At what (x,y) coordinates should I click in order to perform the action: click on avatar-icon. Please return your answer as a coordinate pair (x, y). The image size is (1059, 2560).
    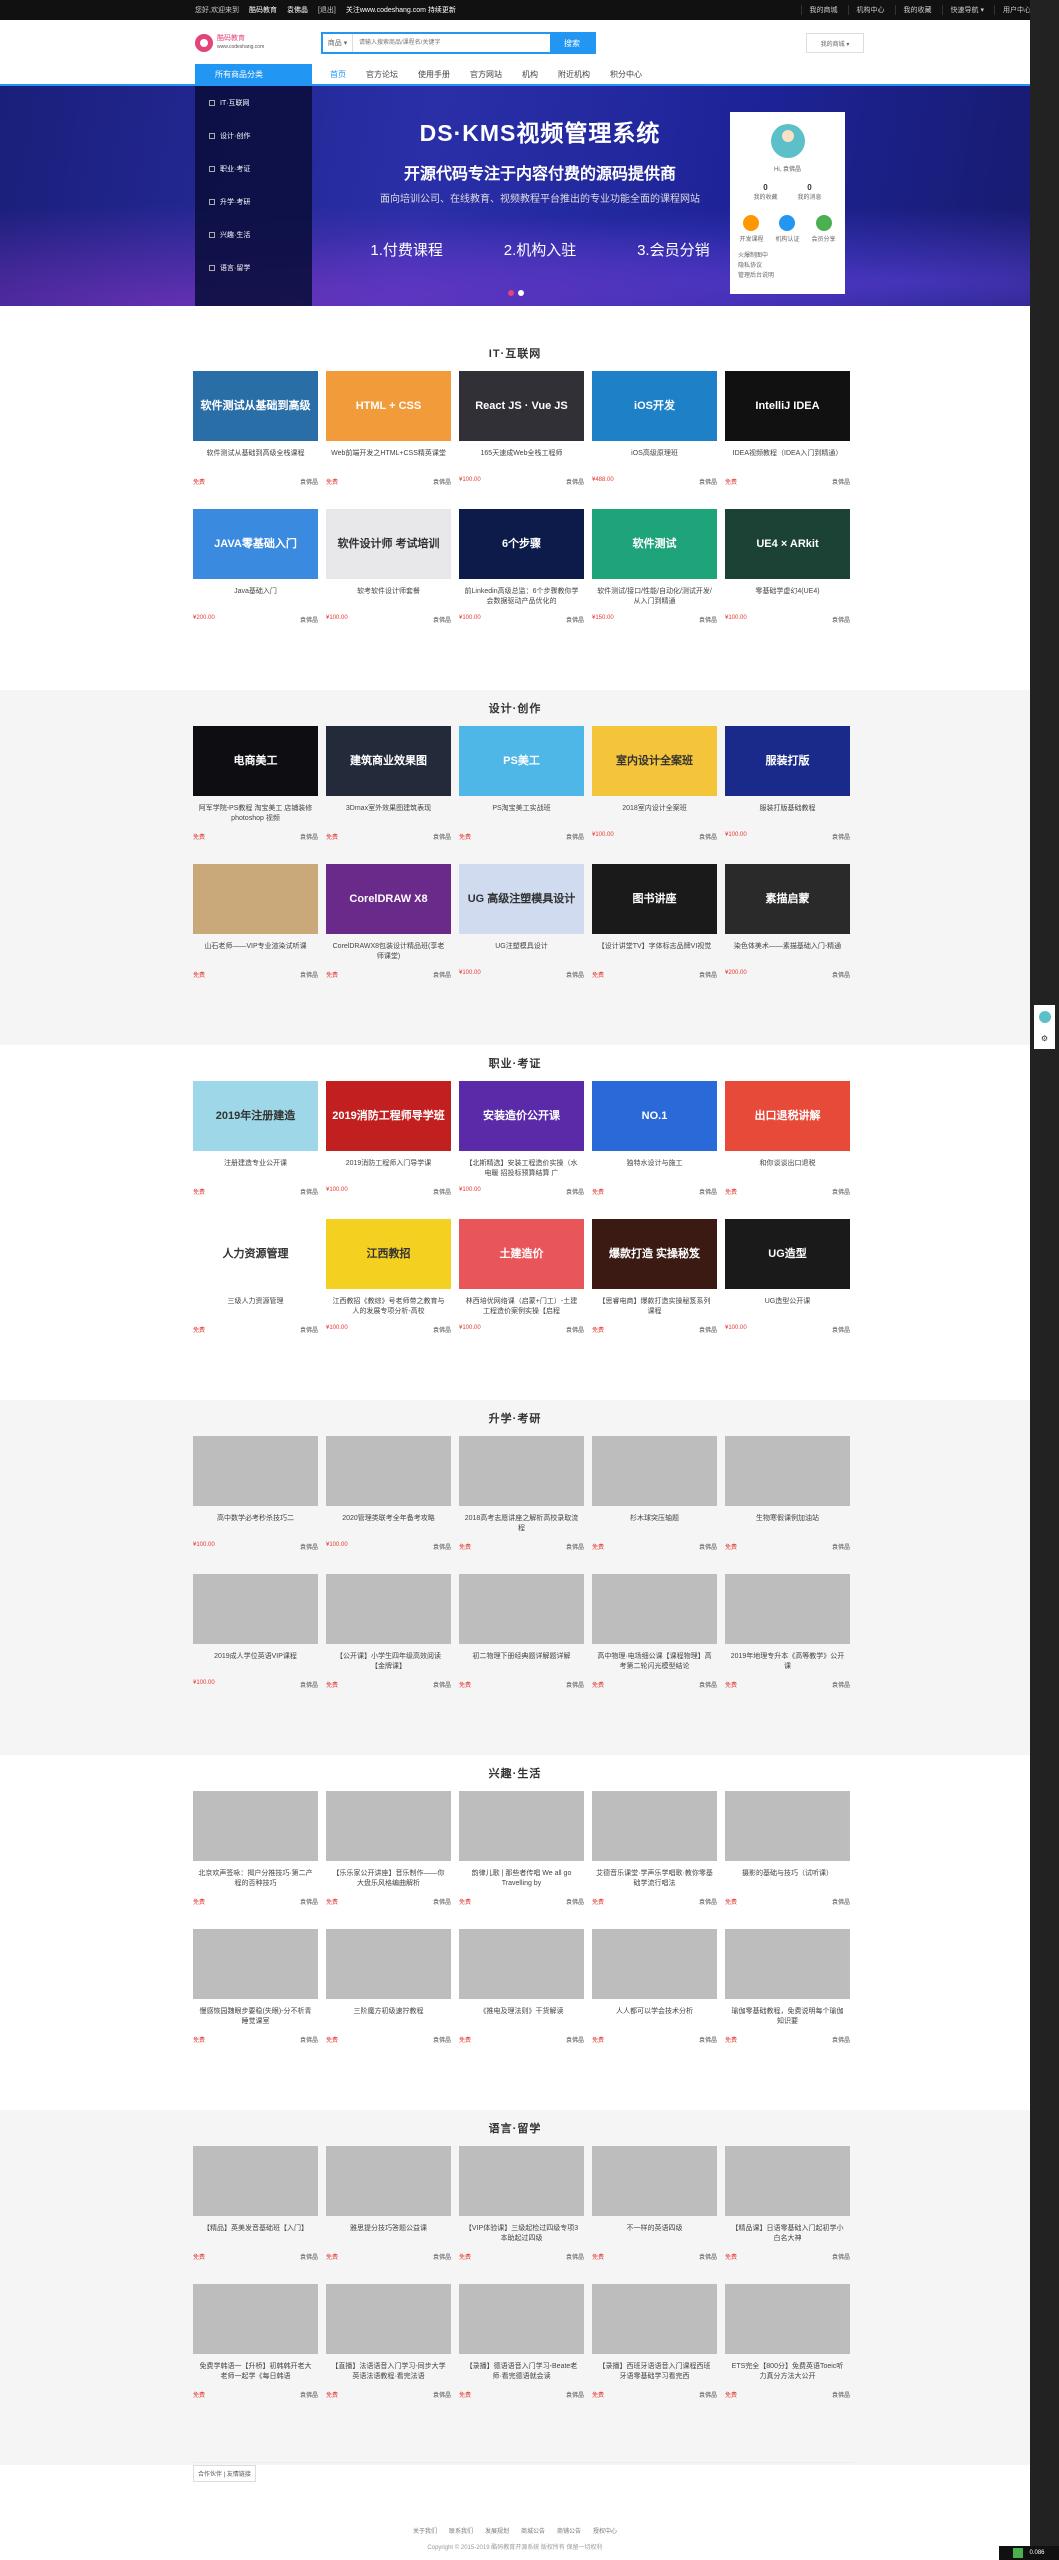
    Looking at the image, I should click on (1044, 1016).